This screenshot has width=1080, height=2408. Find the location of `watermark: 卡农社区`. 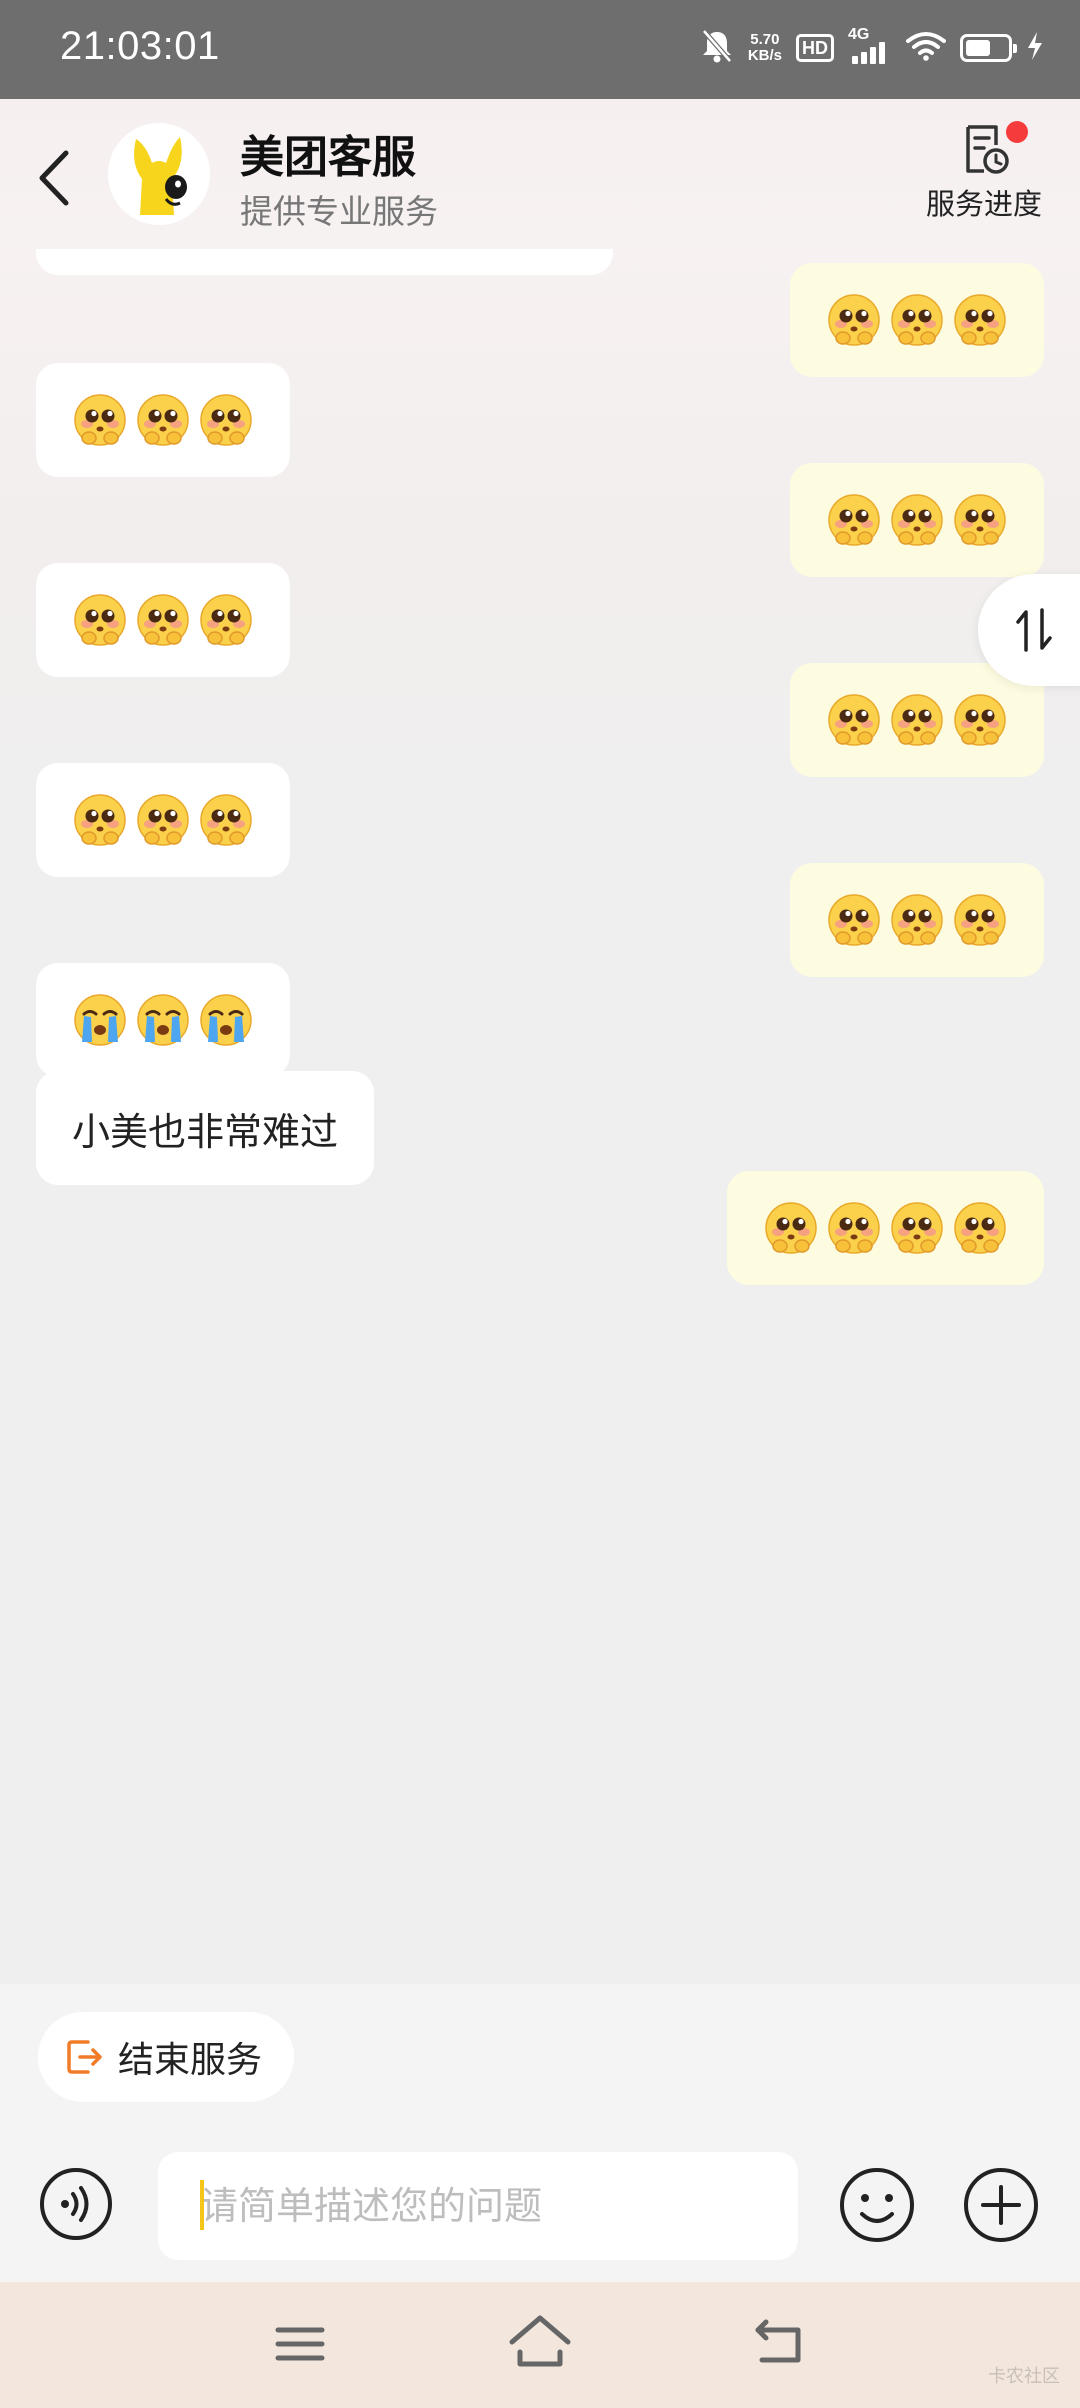

watermark: 卡农社区 is located at coordinates (1024, 2376).